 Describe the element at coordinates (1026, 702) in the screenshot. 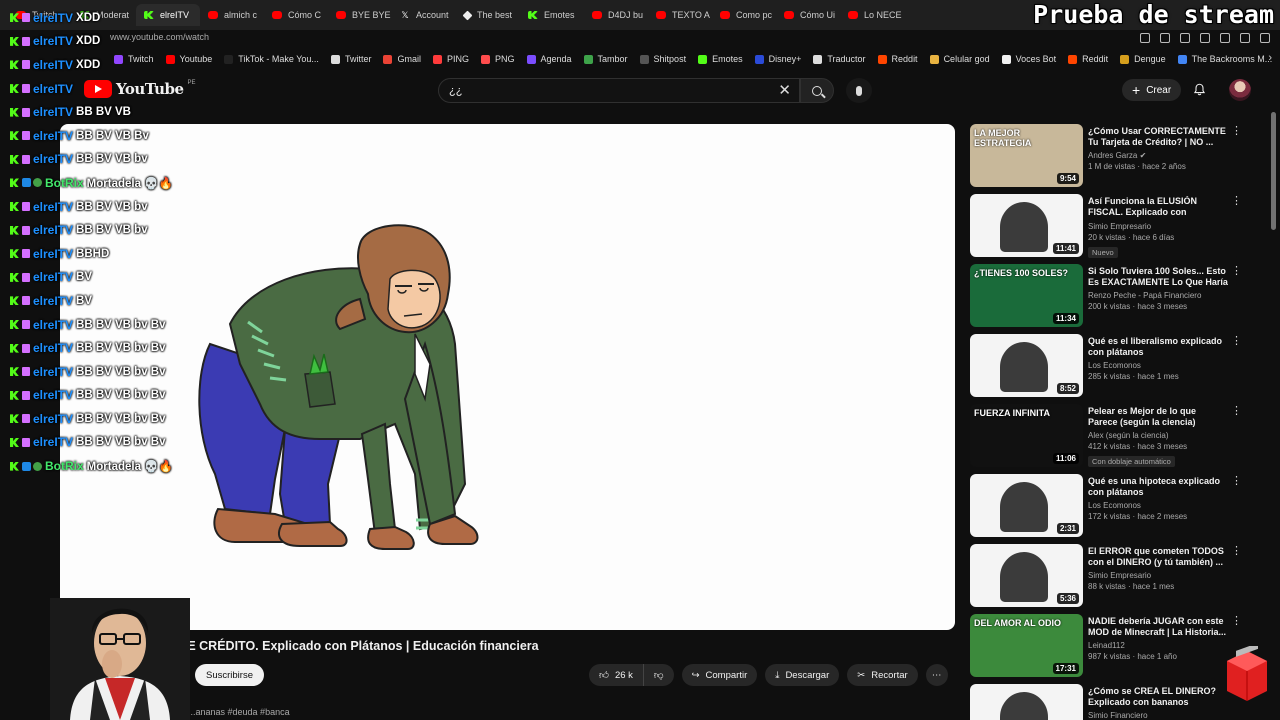

I see `video-thumbnail` at that location.